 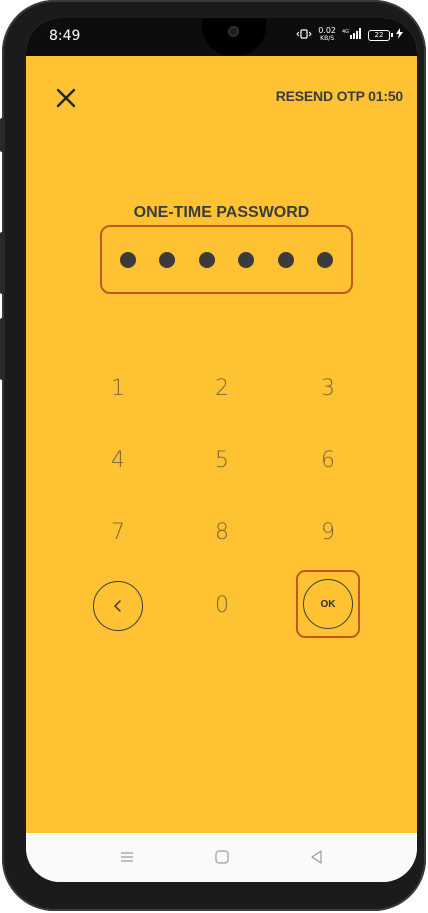 I want to click on network-speed: 0.02 KB/S, so click(x=327, y=34).